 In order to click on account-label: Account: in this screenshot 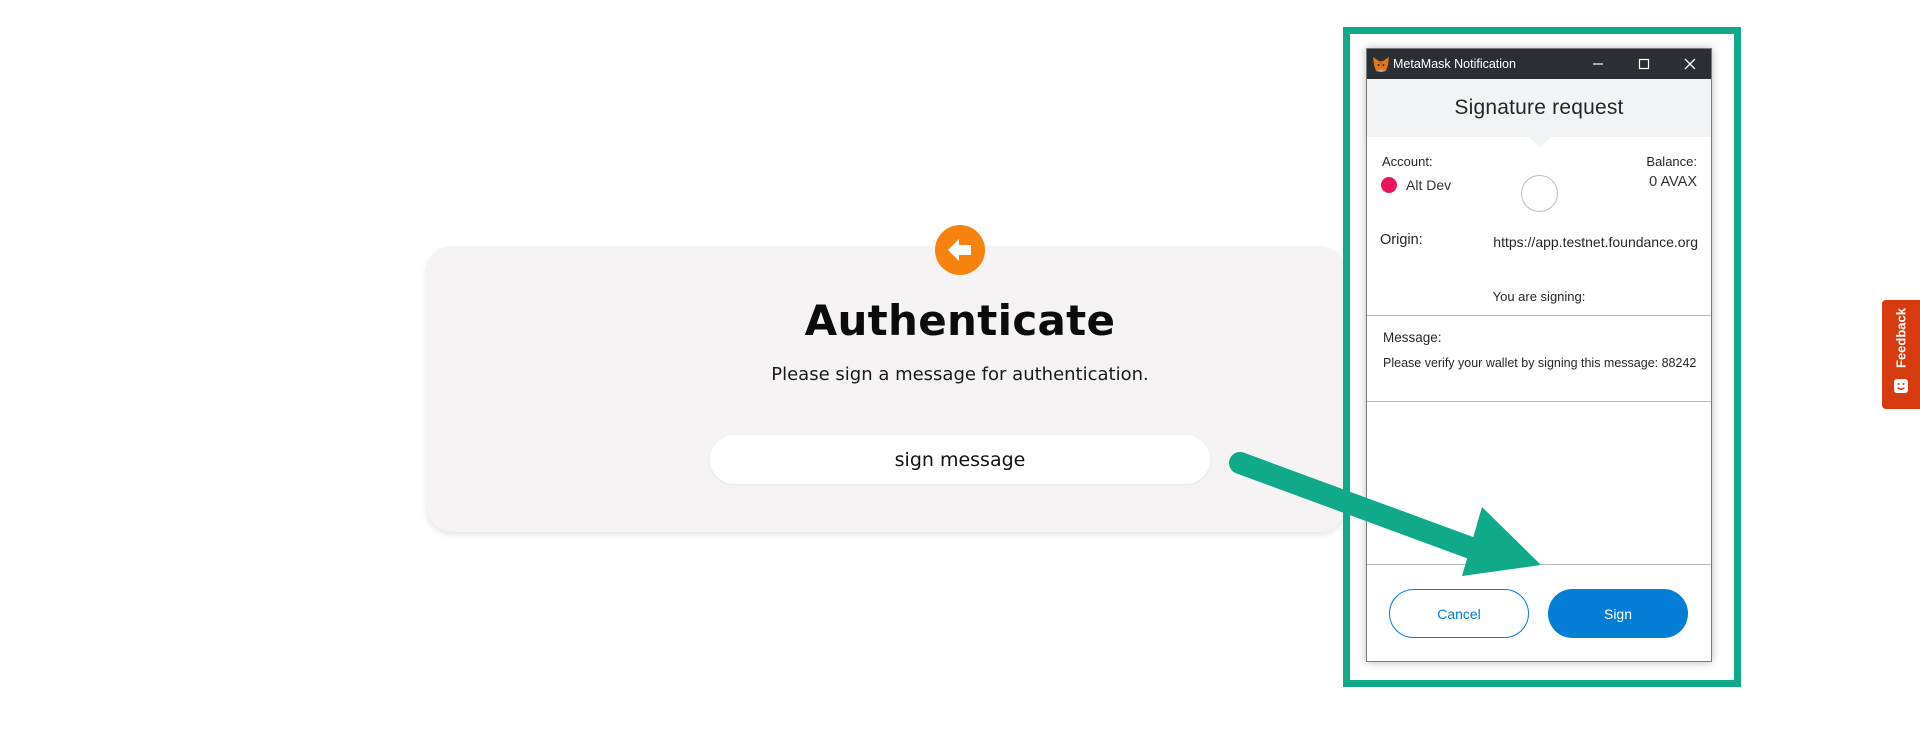, I will do `click(1407, 161)`.